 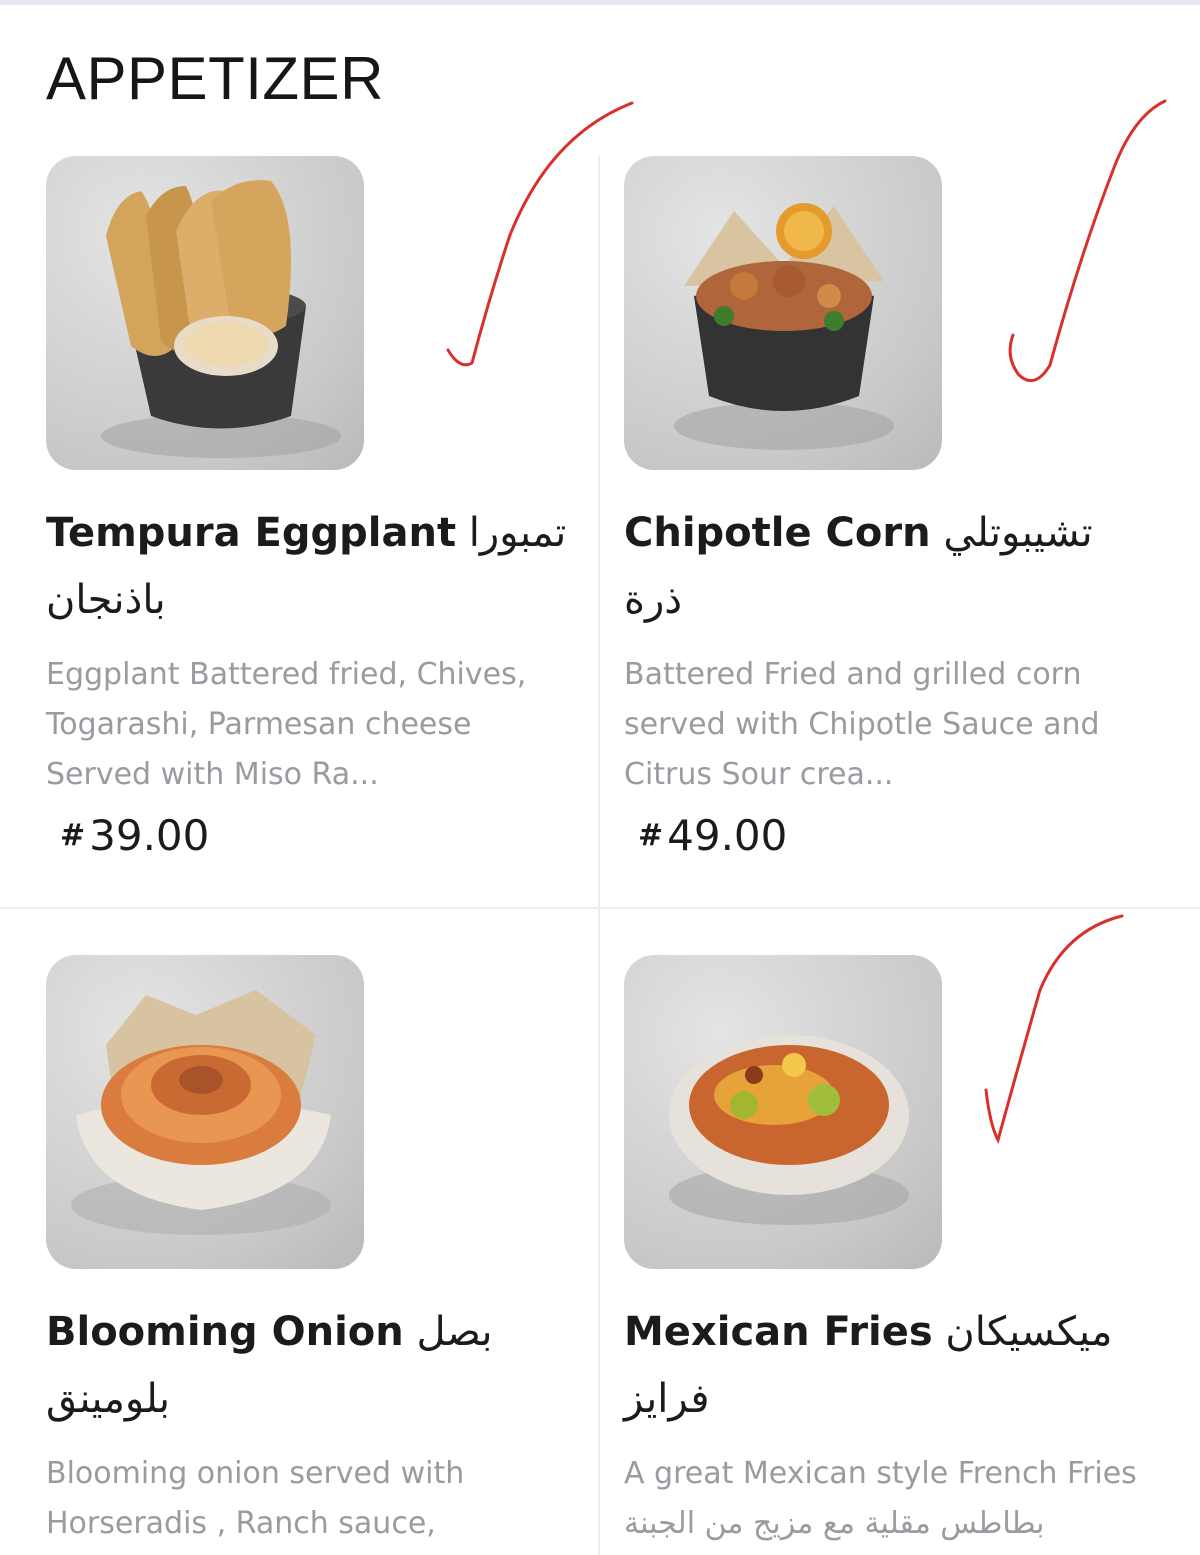 I want to click on section-title: APPETIZER, so click(x=215, y=78).